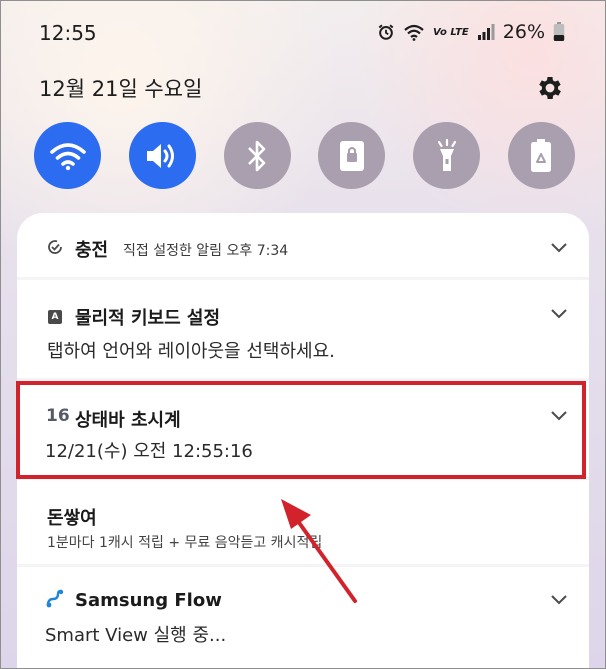 This screenshot has height=669, width=606. What do you see at coordinates (451, 32) in the screenshot?
I see `volte-label: Vo LTE` at bounding box center [451, 32].